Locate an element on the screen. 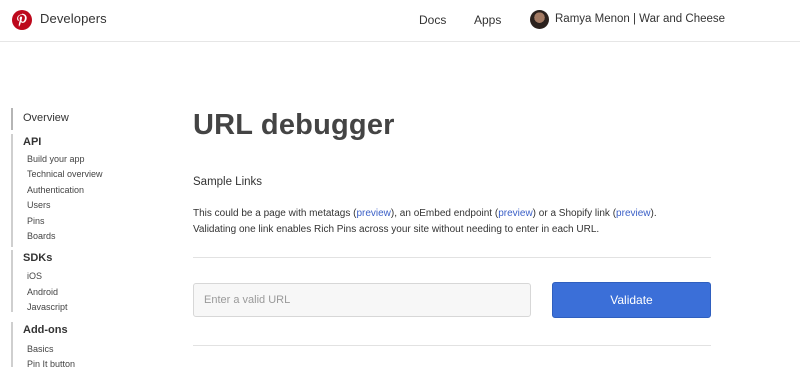 The height and width of the screenshot is (367, 800). sidebar-item-android: Android is located at coordinates (42, 292).